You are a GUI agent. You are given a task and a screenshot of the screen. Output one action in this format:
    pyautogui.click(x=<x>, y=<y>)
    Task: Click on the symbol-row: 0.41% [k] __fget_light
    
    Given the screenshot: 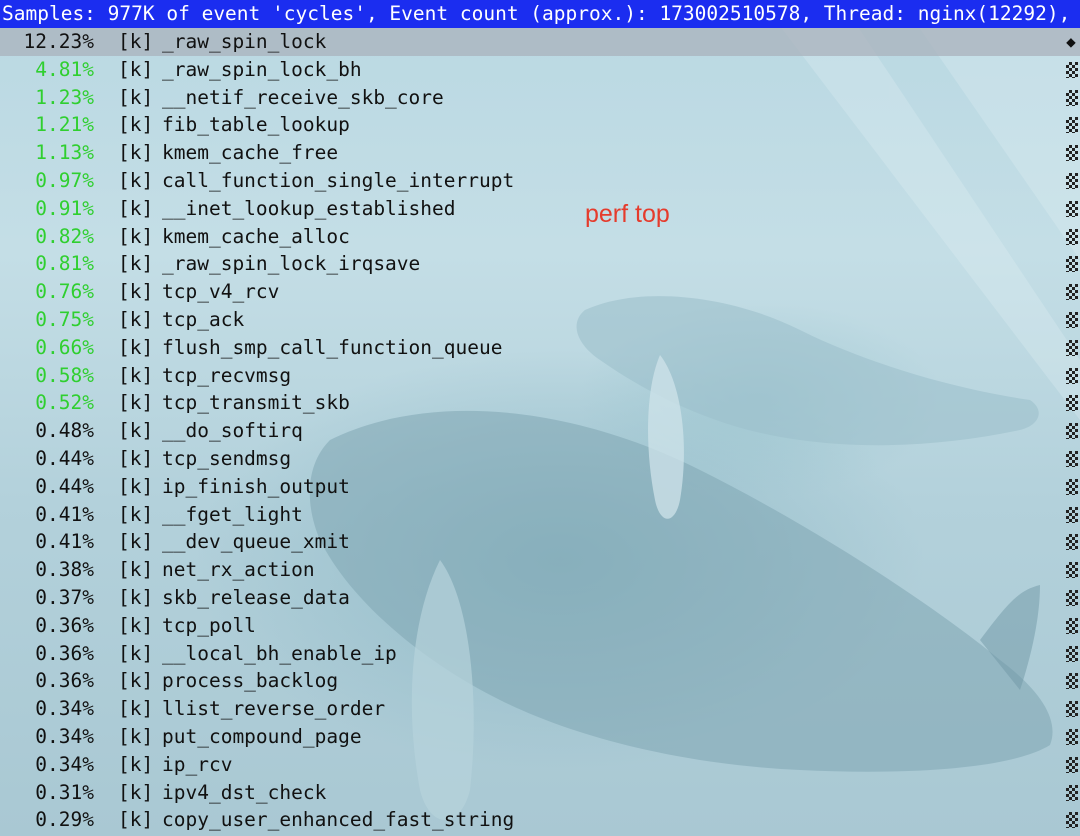 What is the action you would take?
    pyautogui.click(x=540, y=515)
    